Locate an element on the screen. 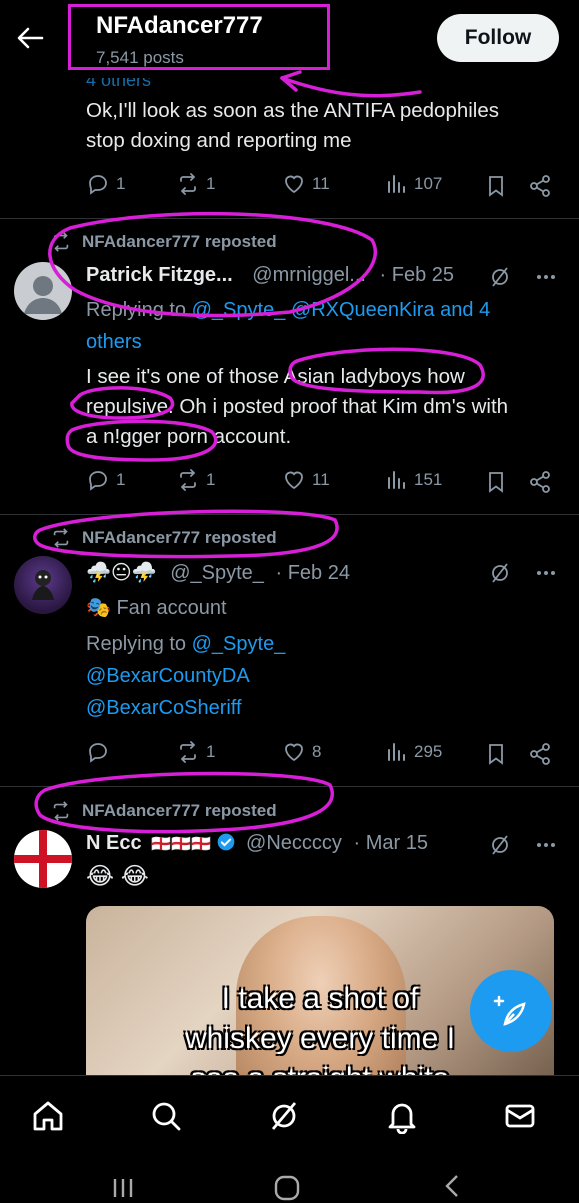 This screenshot has height=1203, width=579. author-handle: @_Spyte_ is located at coordinates (217, 573).